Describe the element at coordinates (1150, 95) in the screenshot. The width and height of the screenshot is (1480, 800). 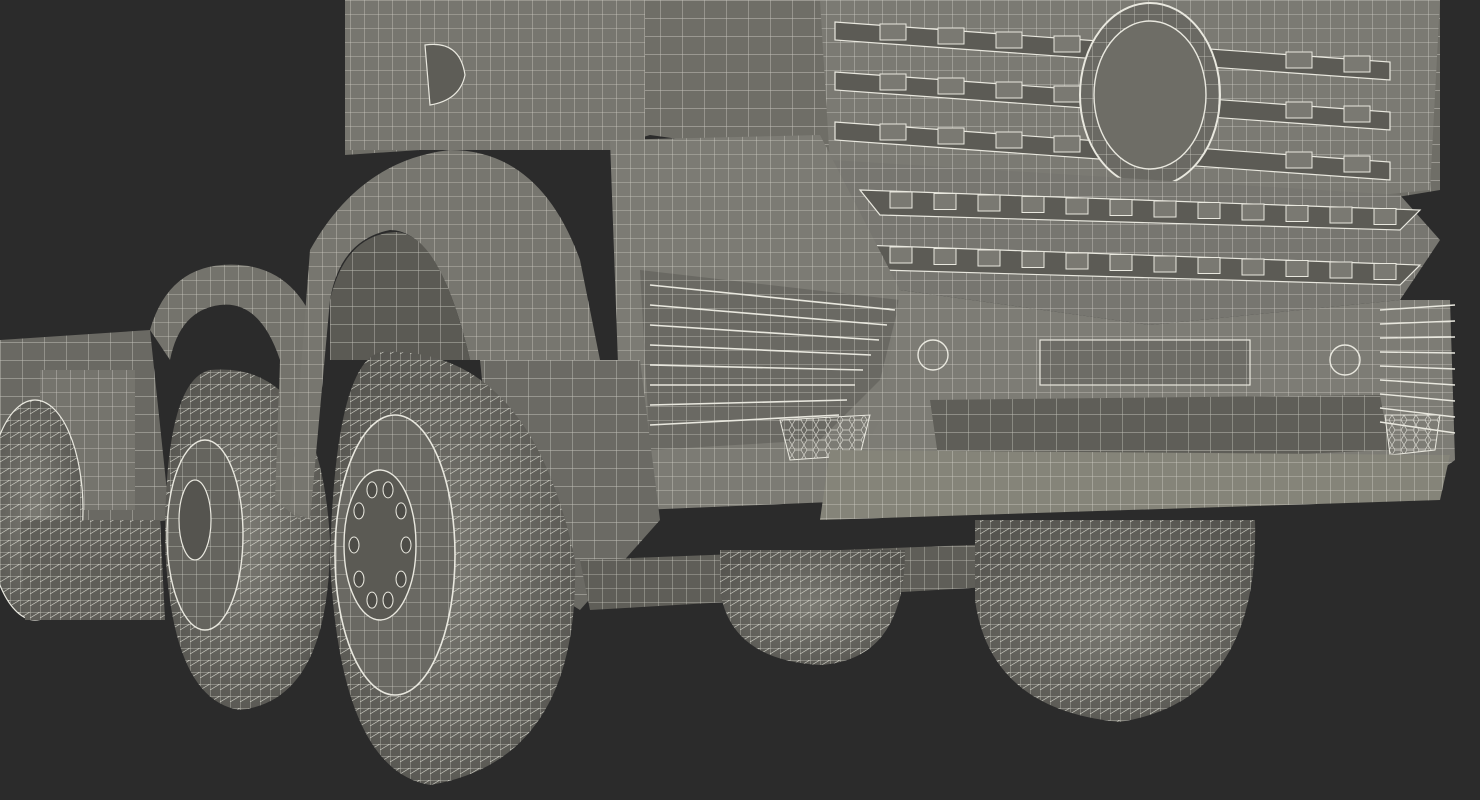
I see `brand-emblem` at that location.